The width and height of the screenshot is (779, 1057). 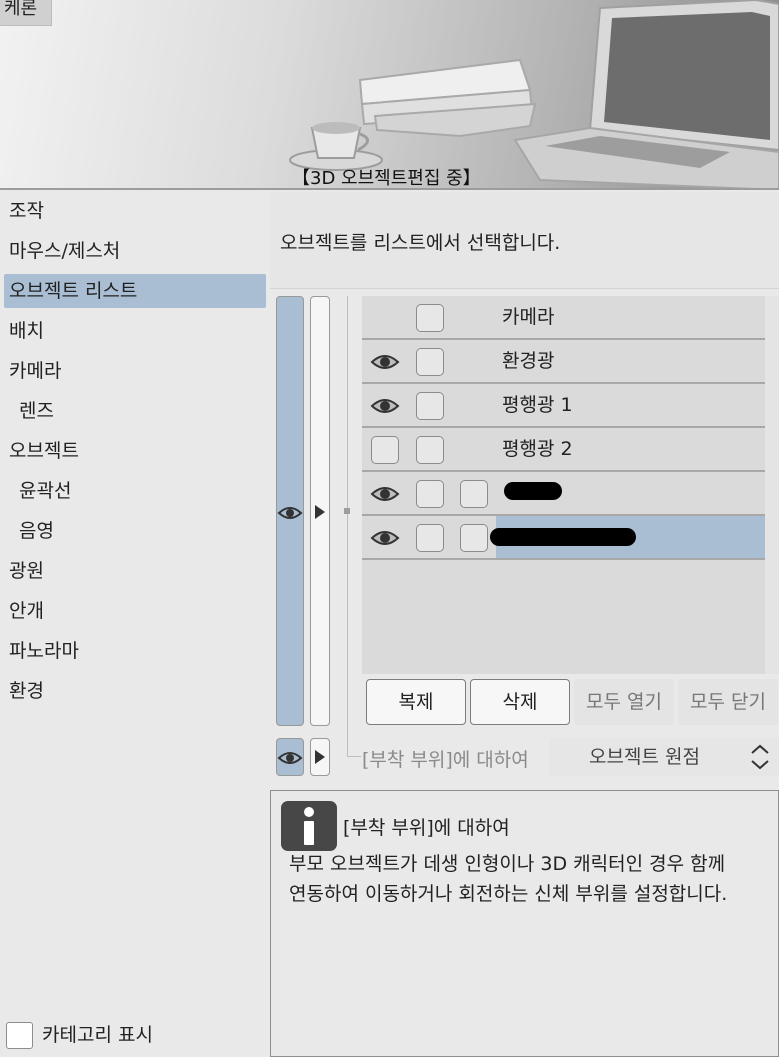 I want to click on preview-caption: 【3D 오브젝트편집 중】, so click(x=386, y=178).